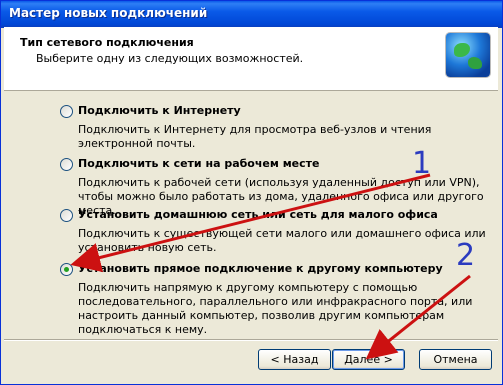 Image resolution: width=503 pixels, height=385 pixels. Describe the element at coordinates (466, 255) in the screenshot. I see `annotation-number-2: 2` at that location.